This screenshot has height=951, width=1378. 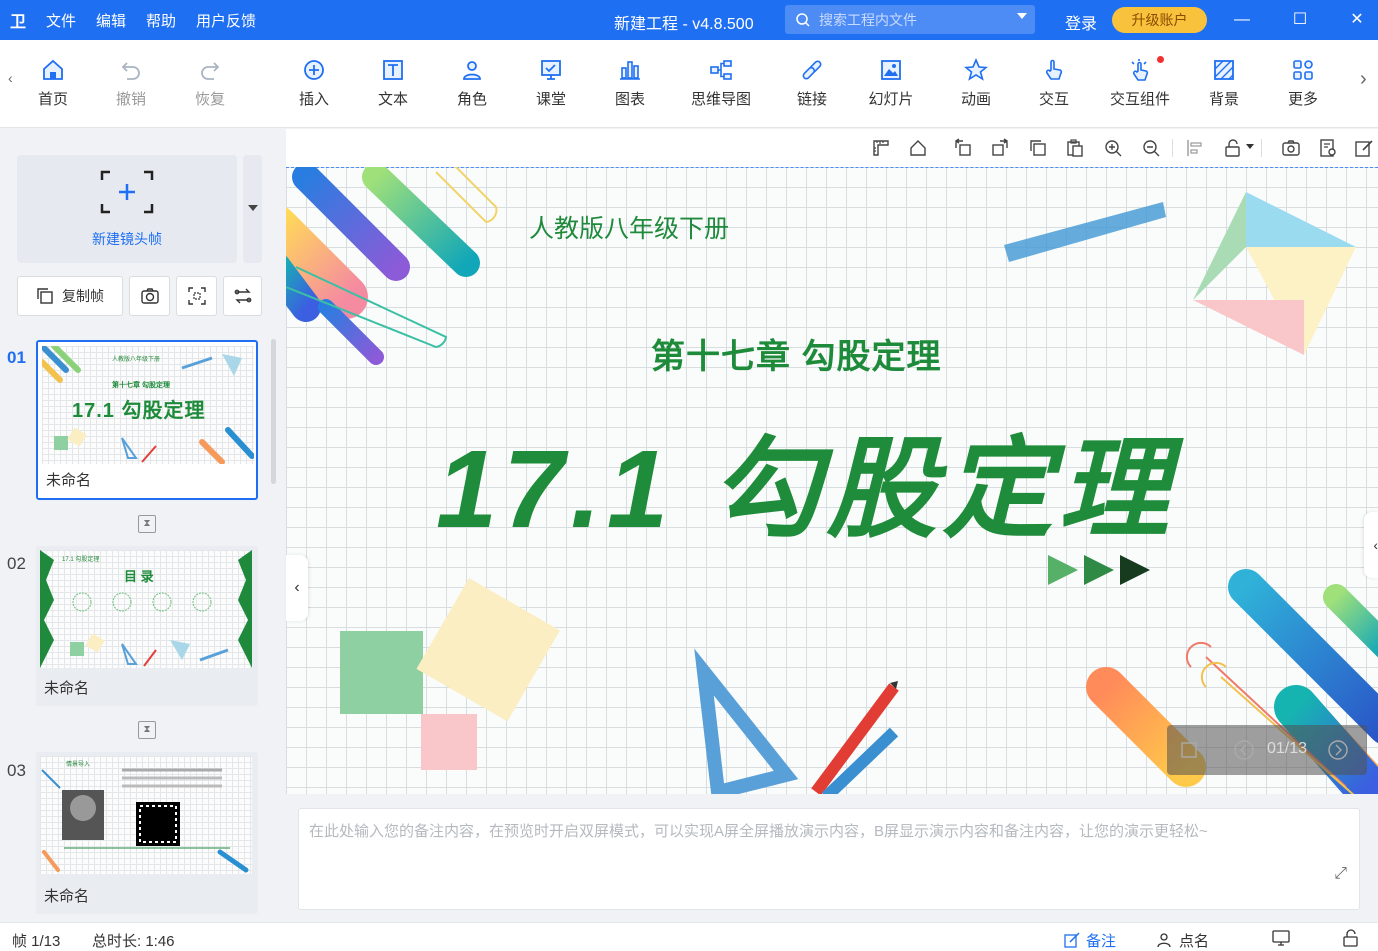 I want to click on align-left-icon, so click(x=1195, y=148).